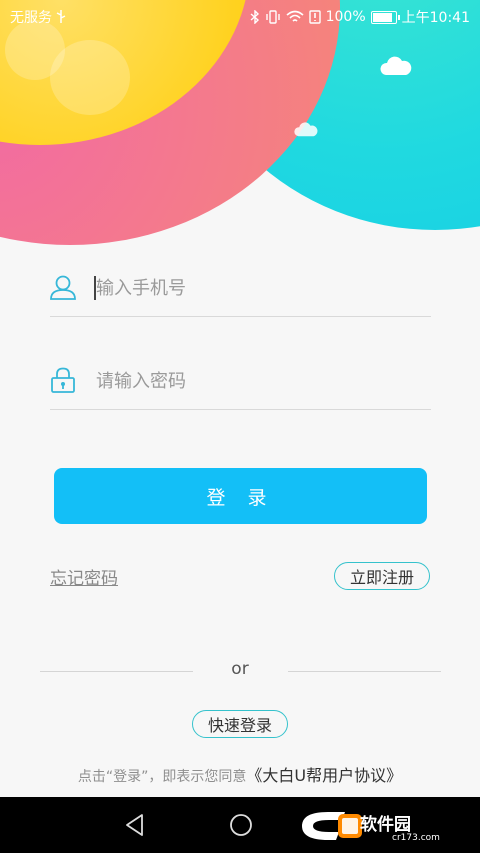 Image resolution: width=480 pixels, height=853 pixels. Describe the element at coordinates (272, 17) in the screenshot. I see `vibrate-icon` at that location.